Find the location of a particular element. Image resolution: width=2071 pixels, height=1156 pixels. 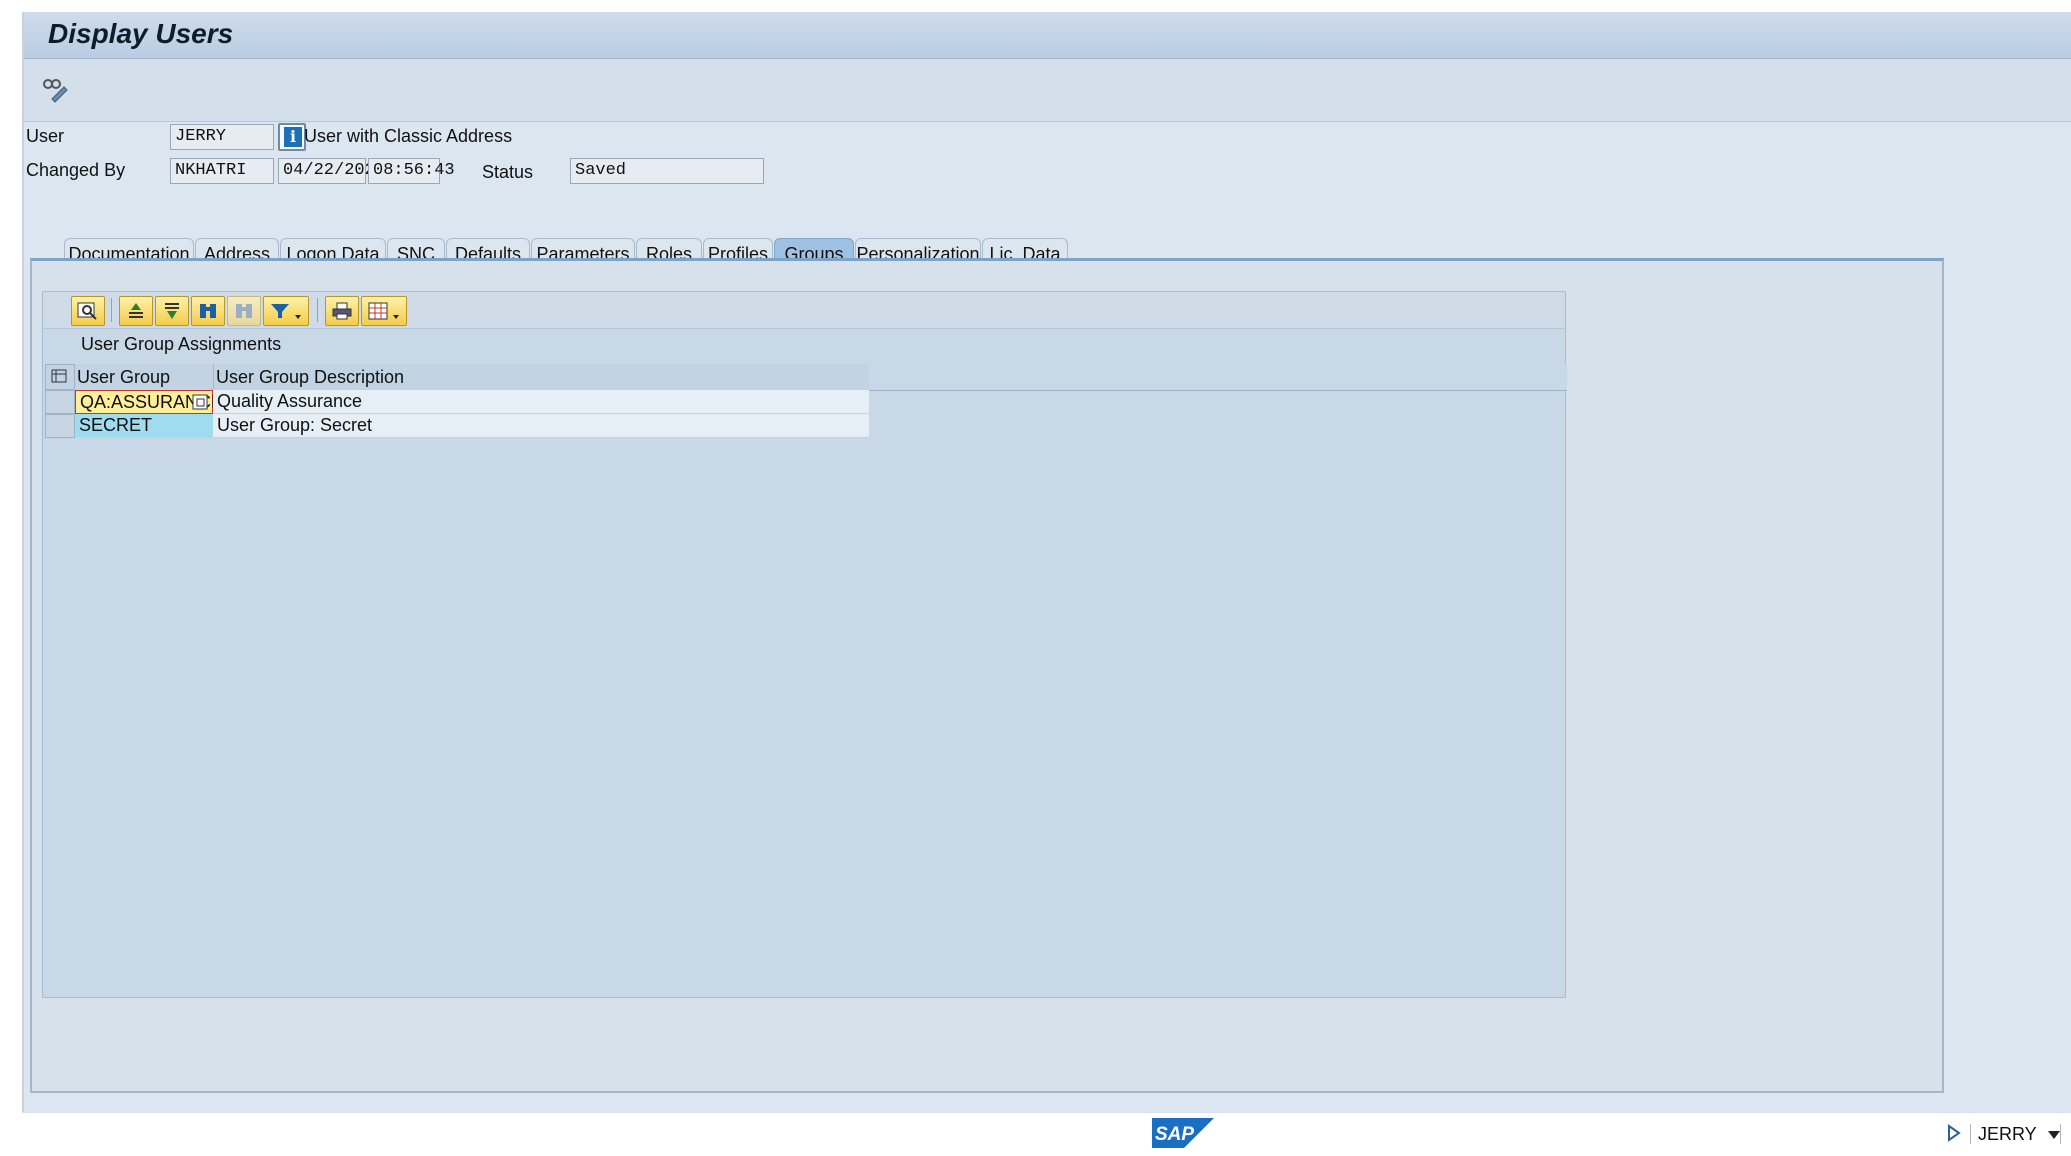

sap-logo: SAP is located at coordinates (1183, 1133).